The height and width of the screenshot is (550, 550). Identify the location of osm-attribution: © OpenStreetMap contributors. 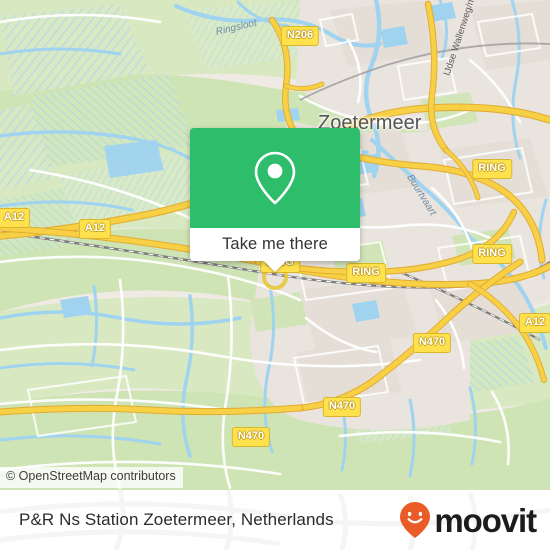
(91, 477).